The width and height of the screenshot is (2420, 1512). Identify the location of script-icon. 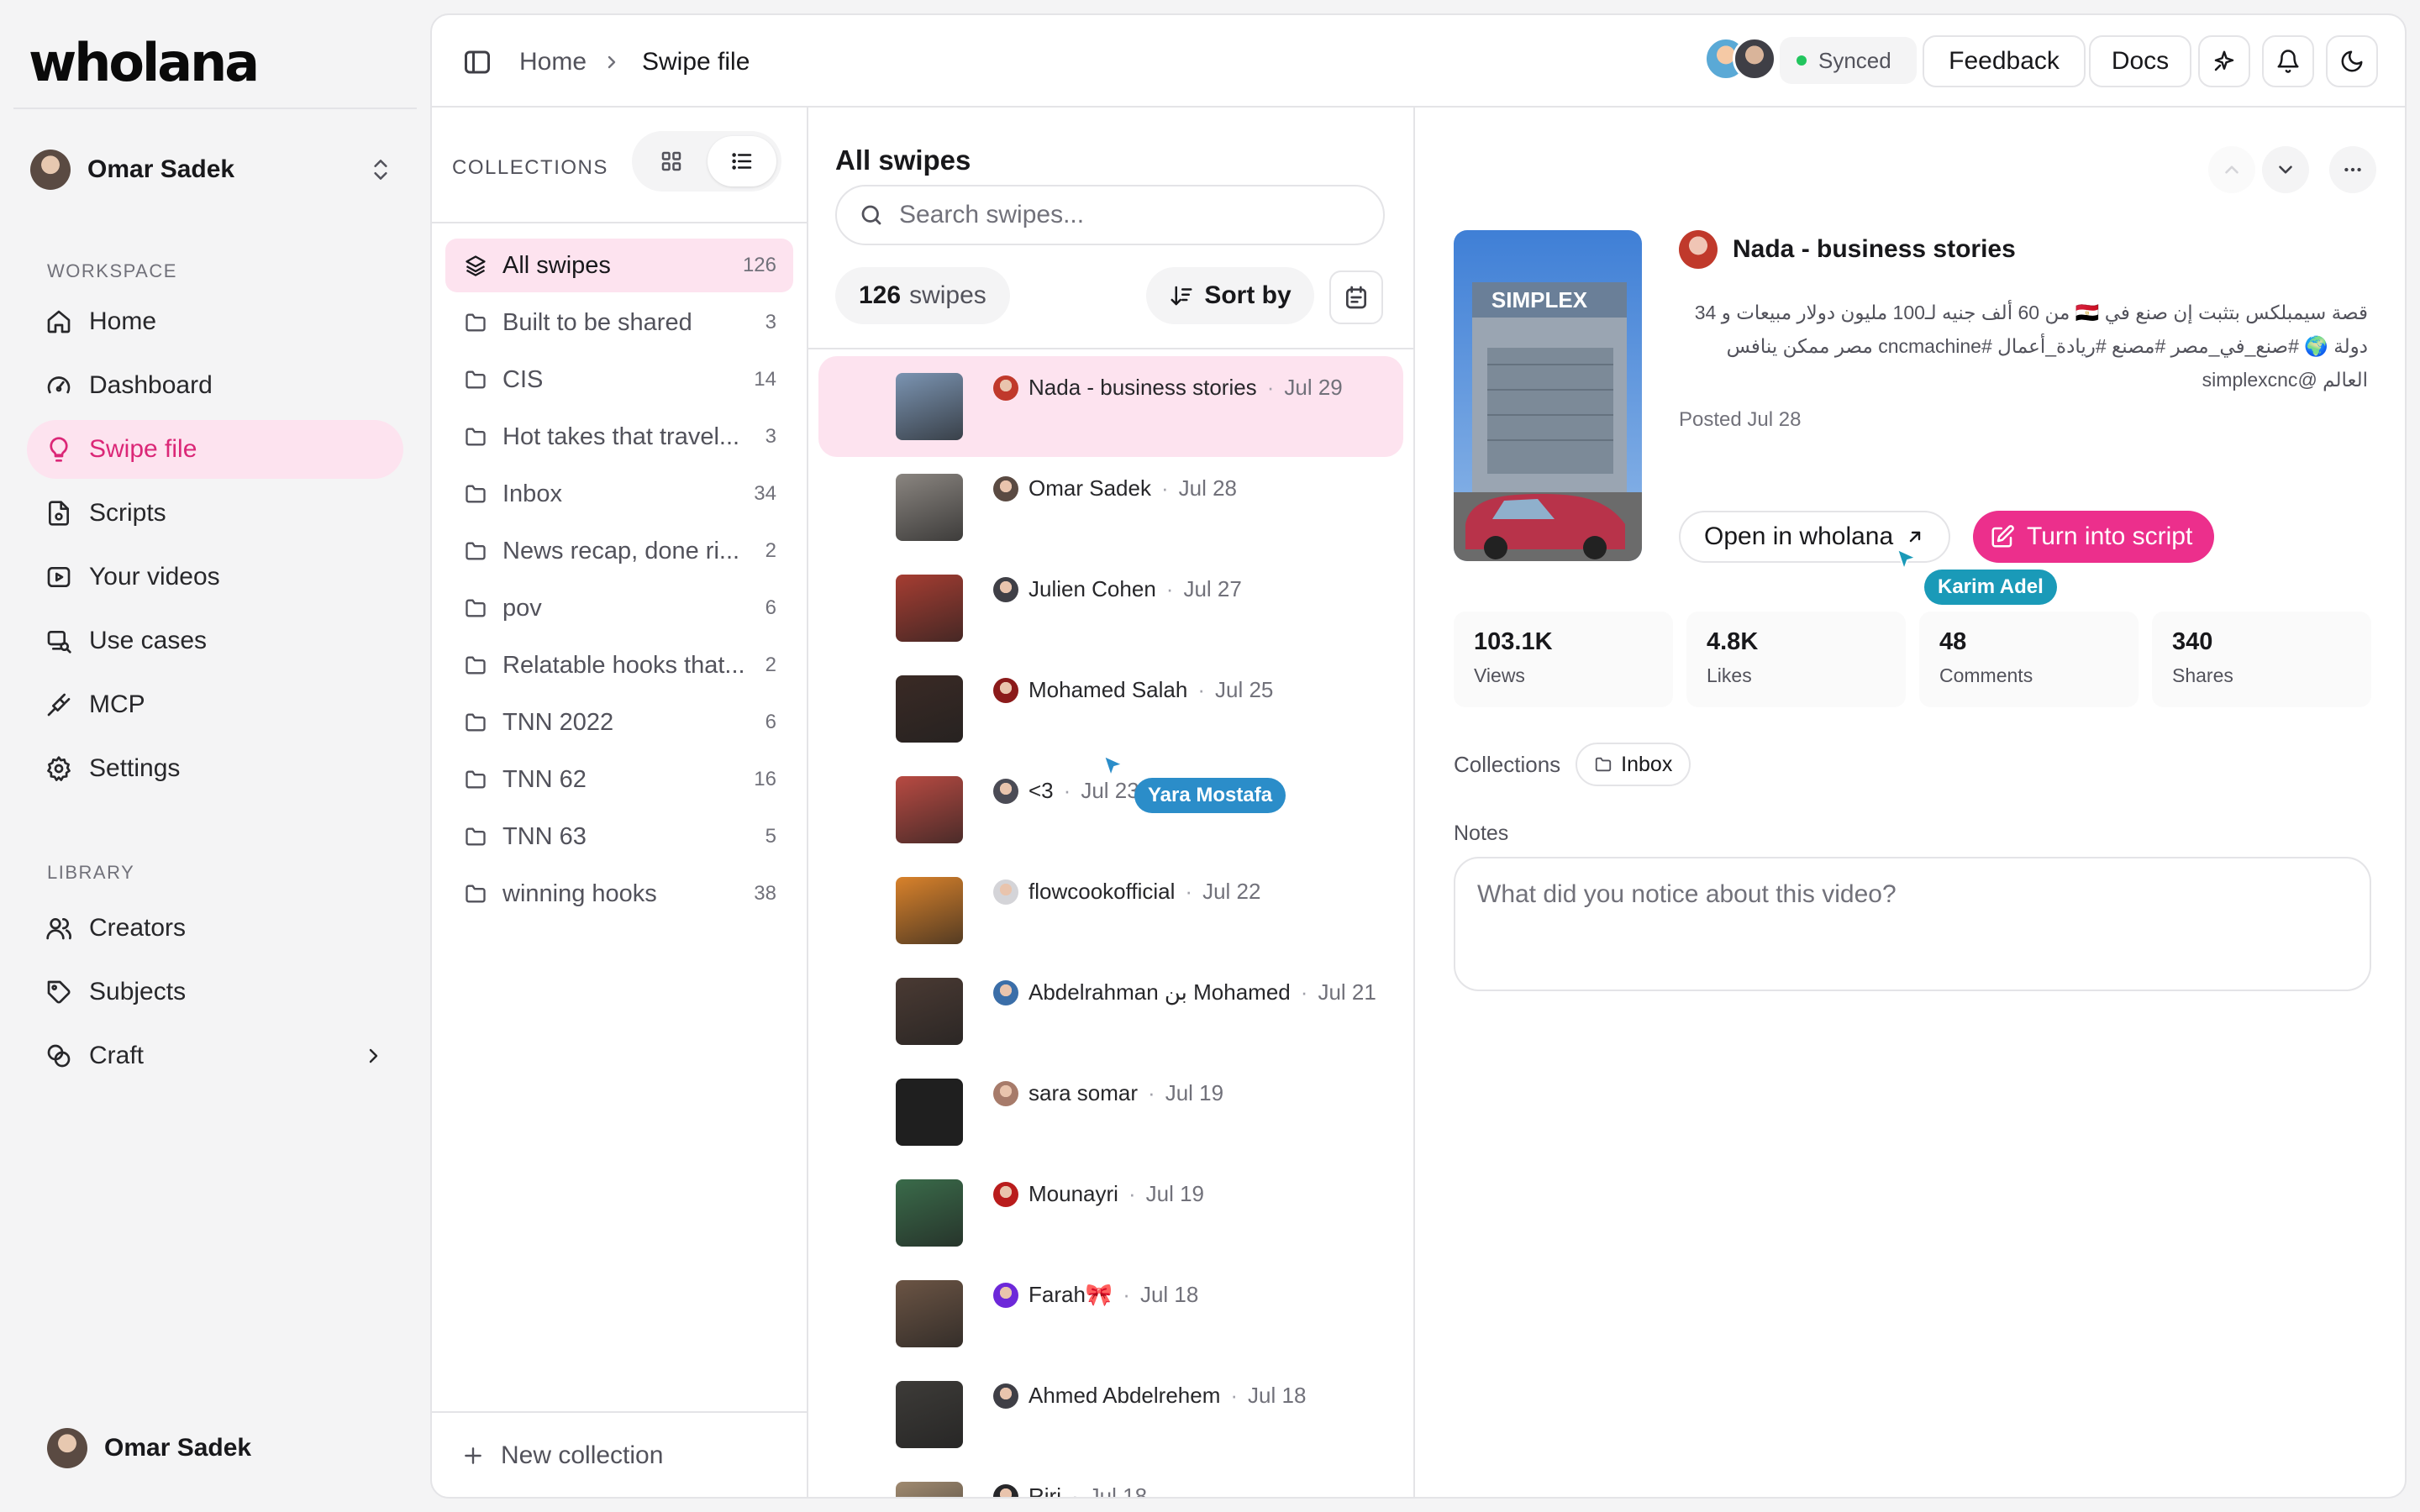
(59, 513).